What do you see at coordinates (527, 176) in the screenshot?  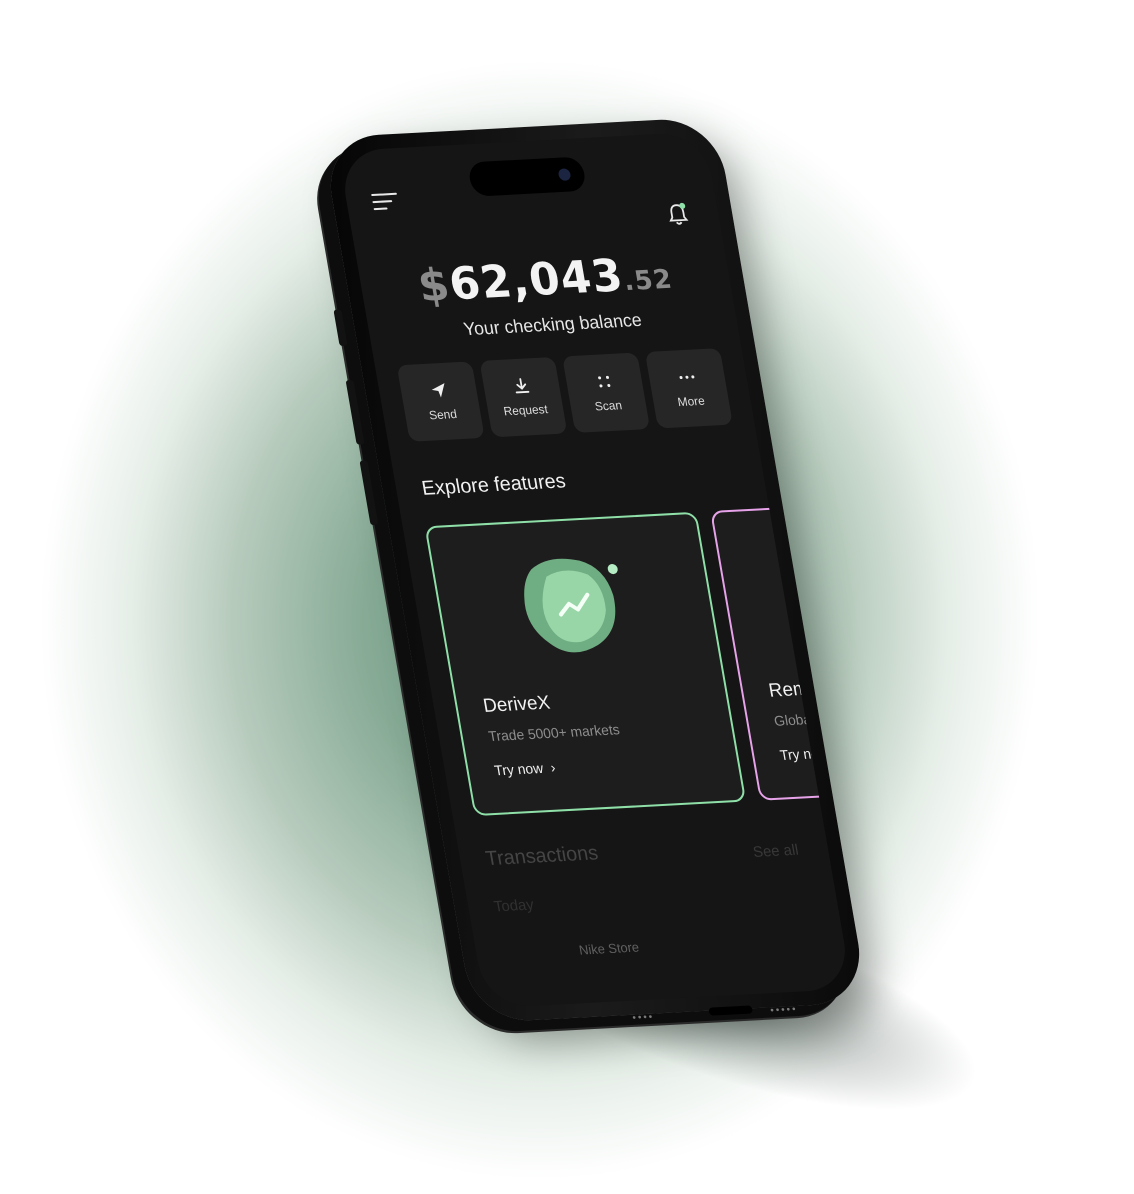 I see `dynamic-island` at bounding box center [527, 176].